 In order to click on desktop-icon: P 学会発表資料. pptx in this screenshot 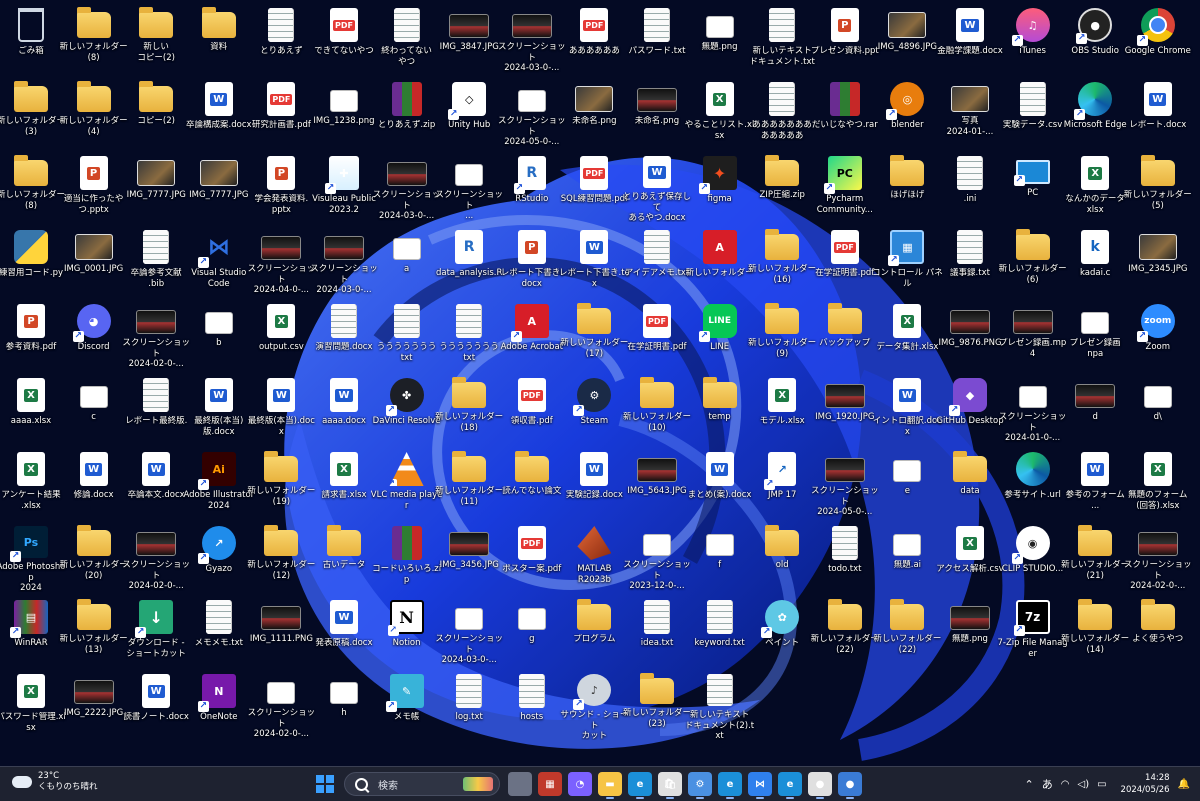, I will do `click(281, 186)`.